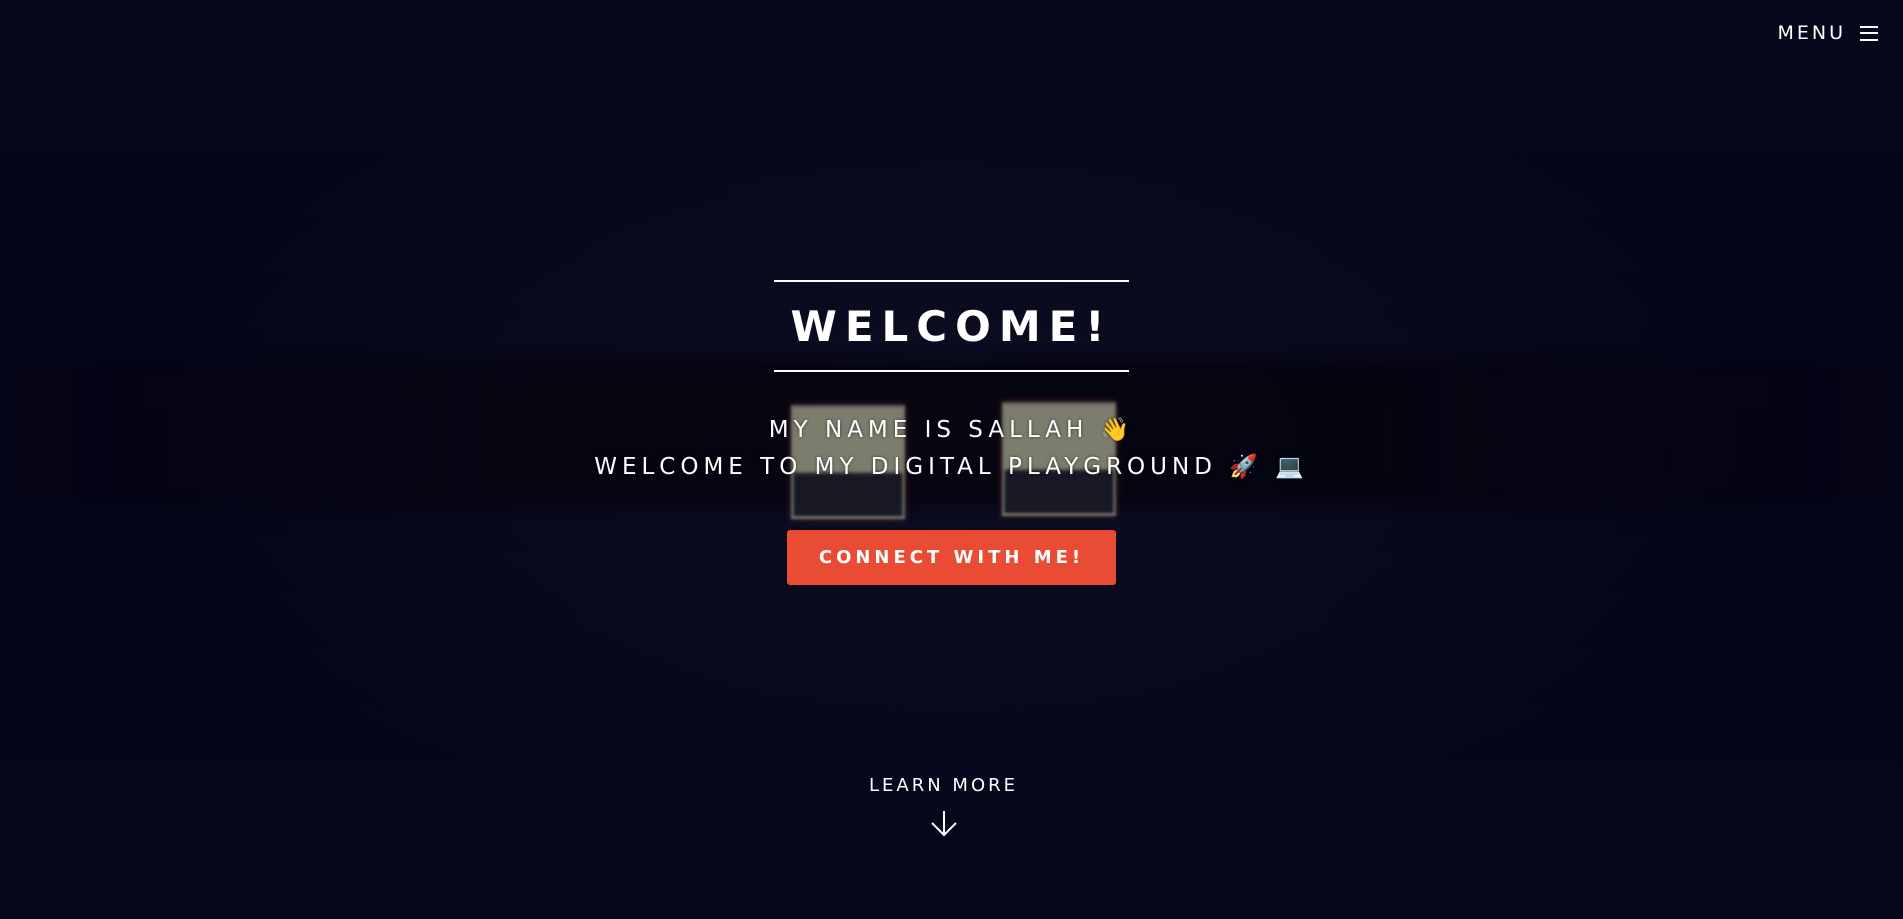 Image resolution: width=1903 pixels, height=919 pixels. What do you see at coordinates (943, 808) in the screenshot?
I see `learn-more-link: LEARN MORE` at bounding box center [943, 808].